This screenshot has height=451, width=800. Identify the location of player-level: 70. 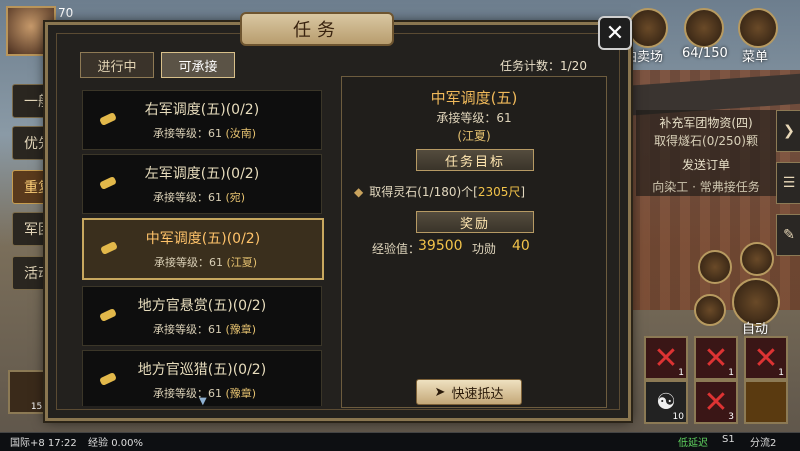
(66, 13).